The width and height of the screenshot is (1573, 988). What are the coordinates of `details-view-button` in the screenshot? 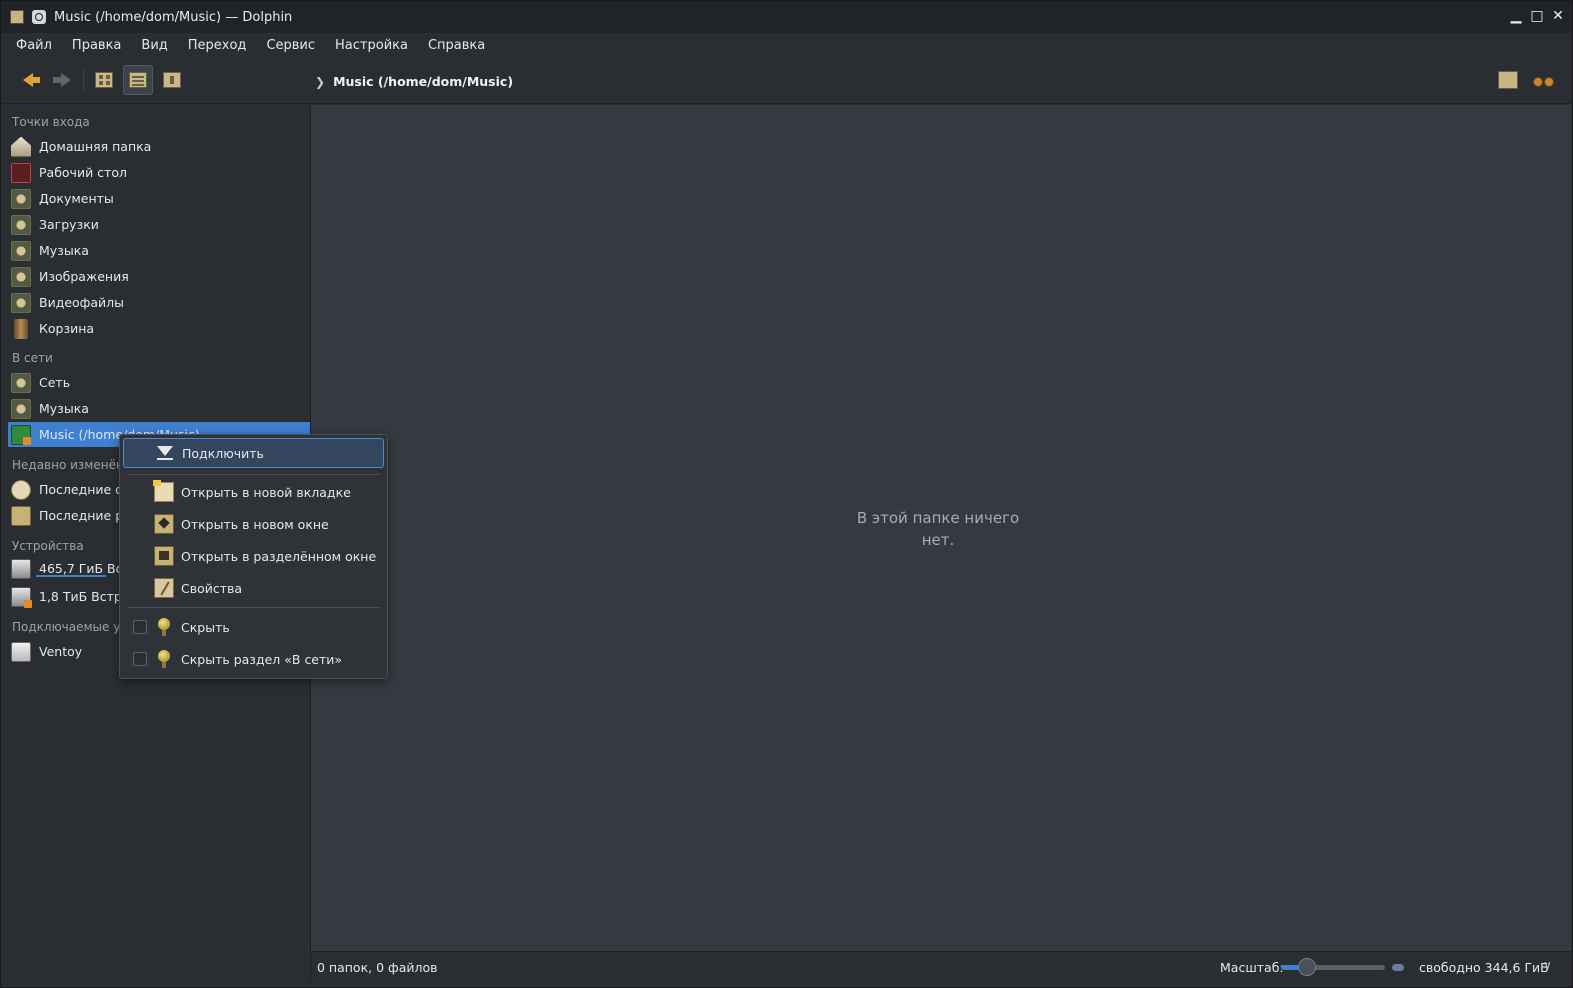 It's located at (138, 80).